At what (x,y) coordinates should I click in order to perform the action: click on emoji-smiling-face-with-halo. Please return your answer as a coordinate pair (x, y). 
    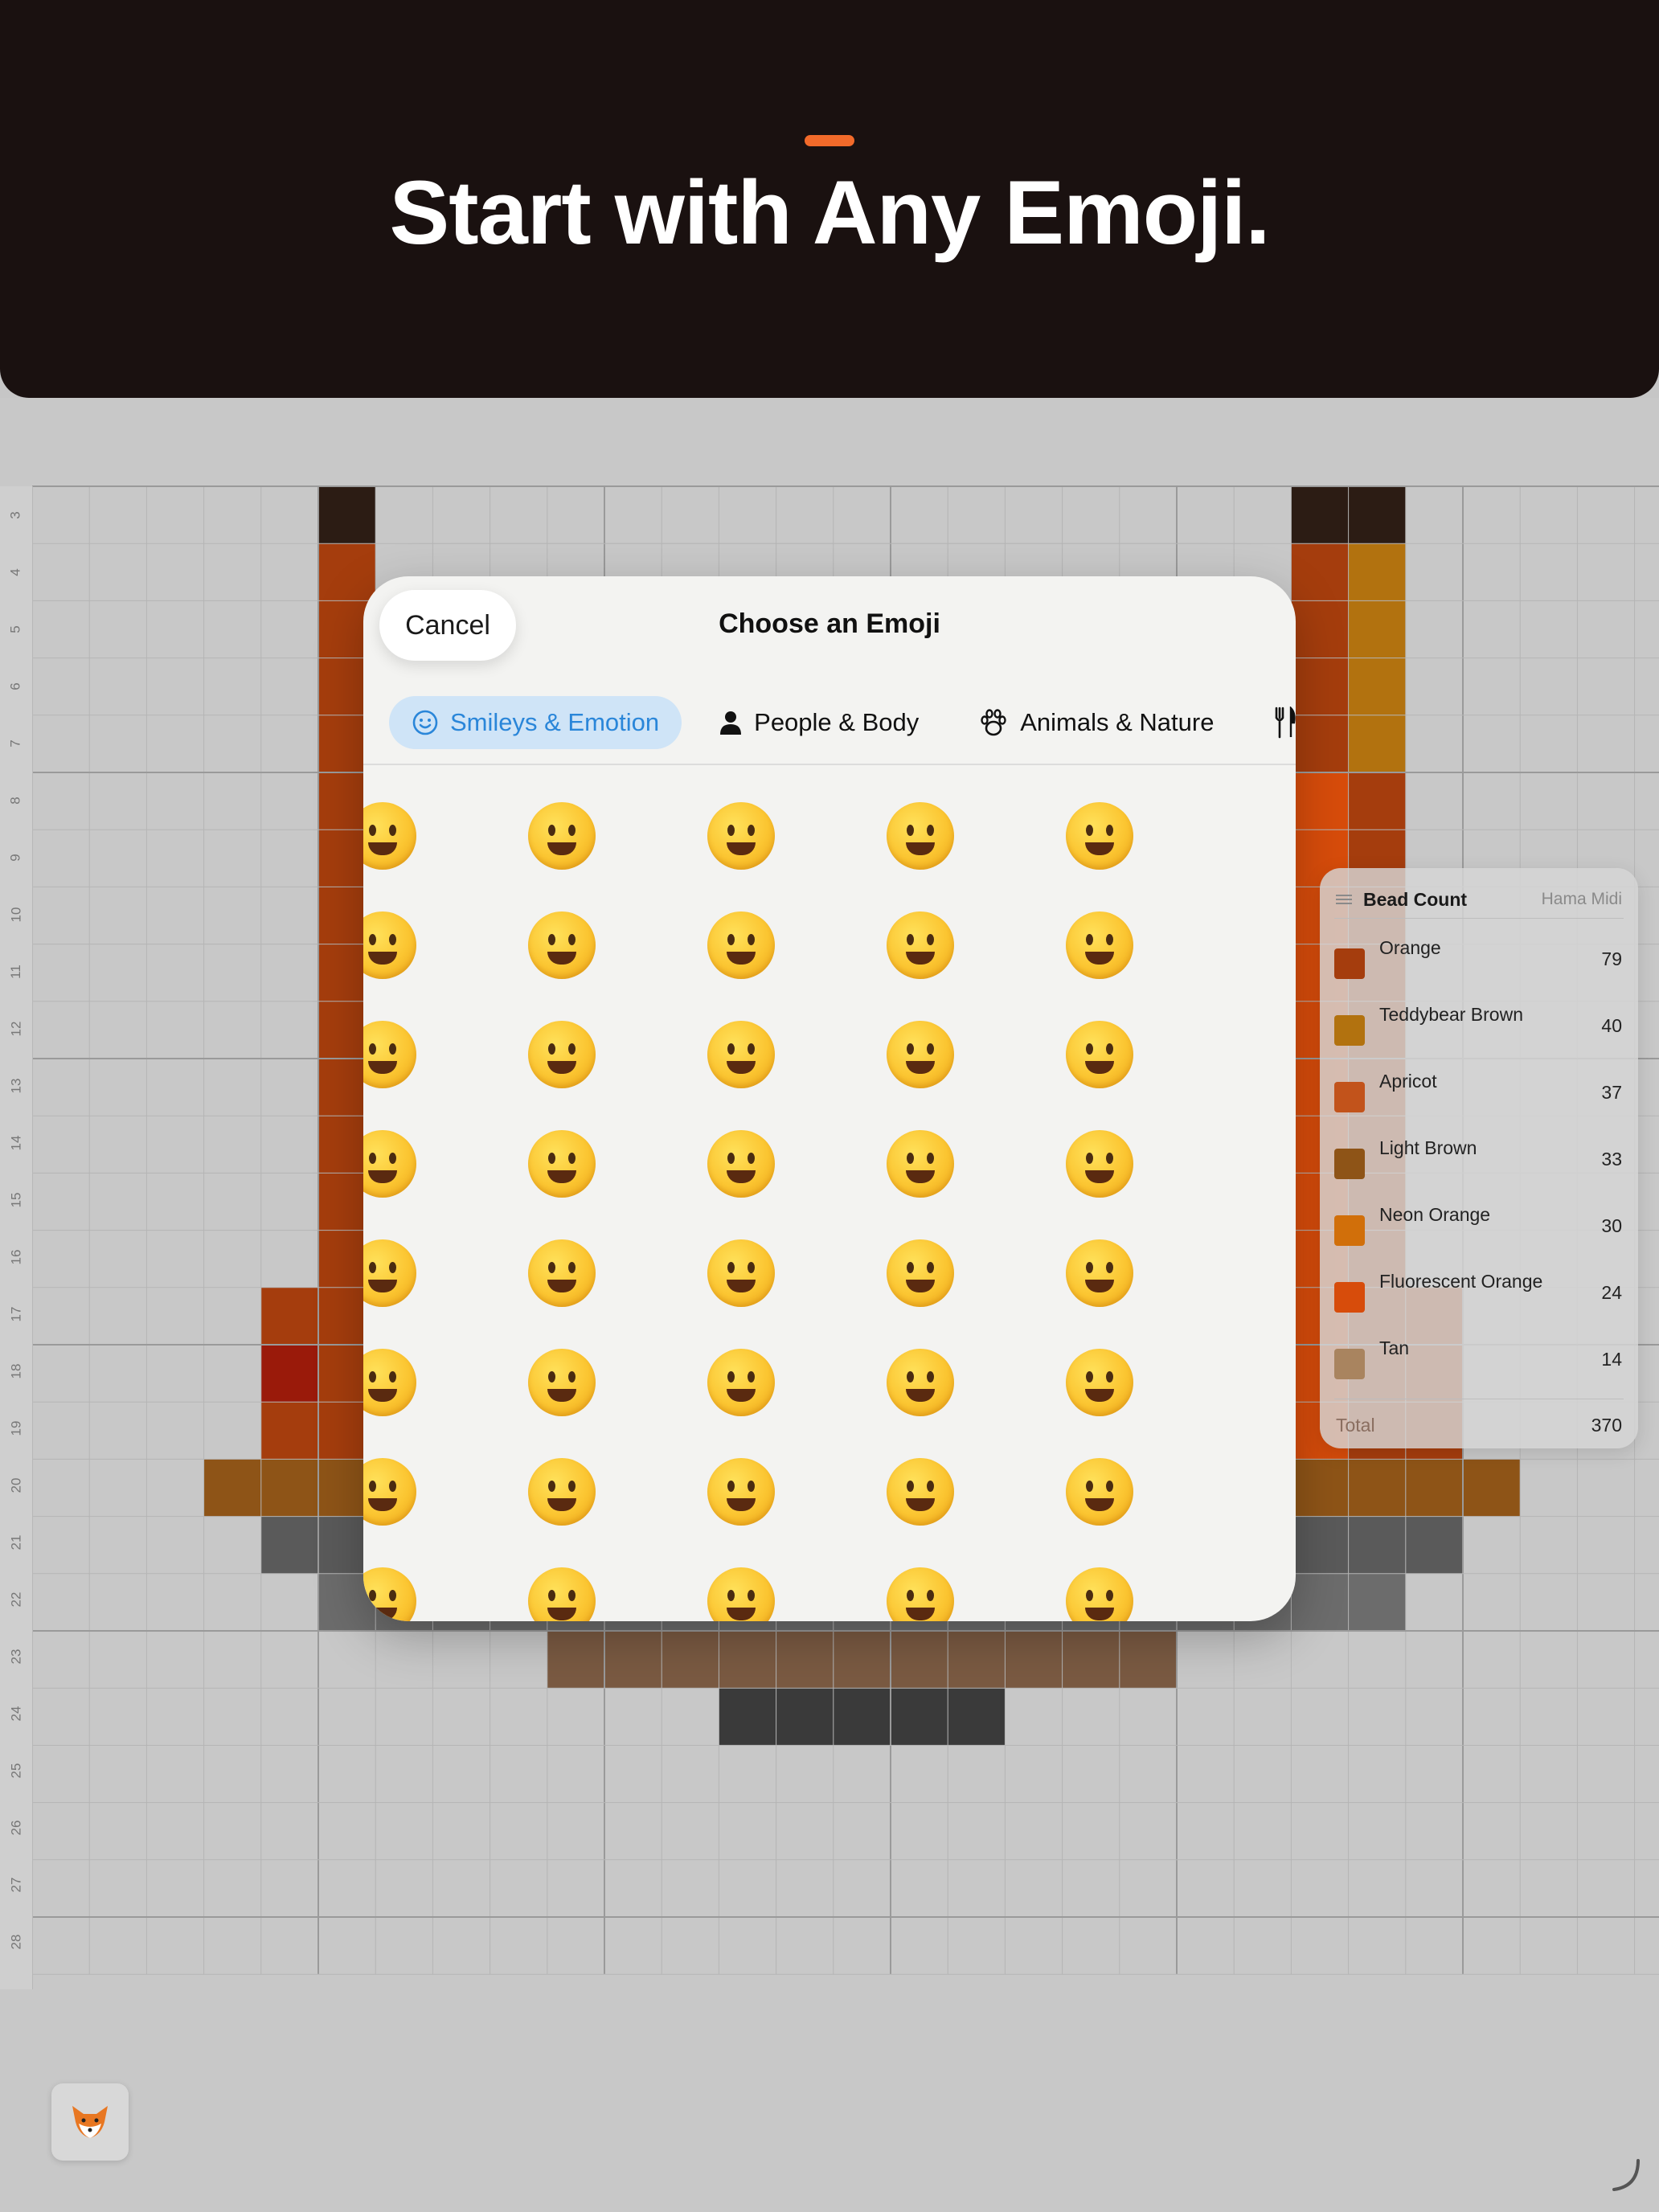
    Looking at the image, I should click on (920, 1054).